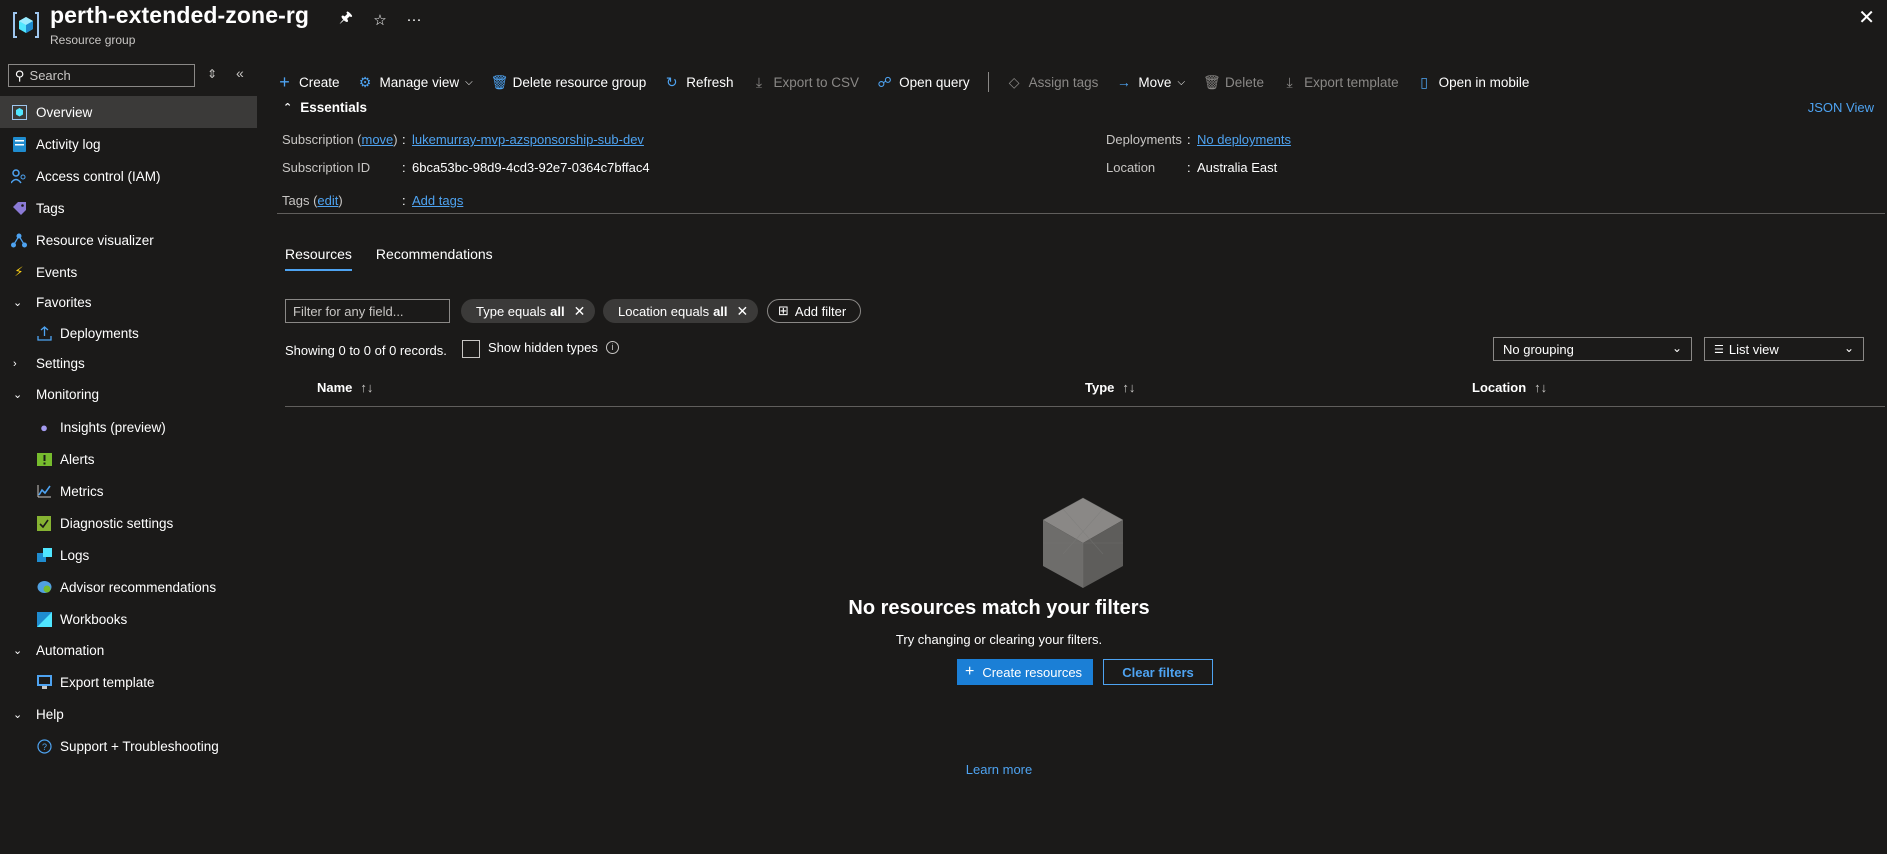  What do you see at coordinates (128, 523) in the screenshot?
I see `sidebar-item-diagnostic-settings: Diagnostic settings` at bounding box center [128, 523].